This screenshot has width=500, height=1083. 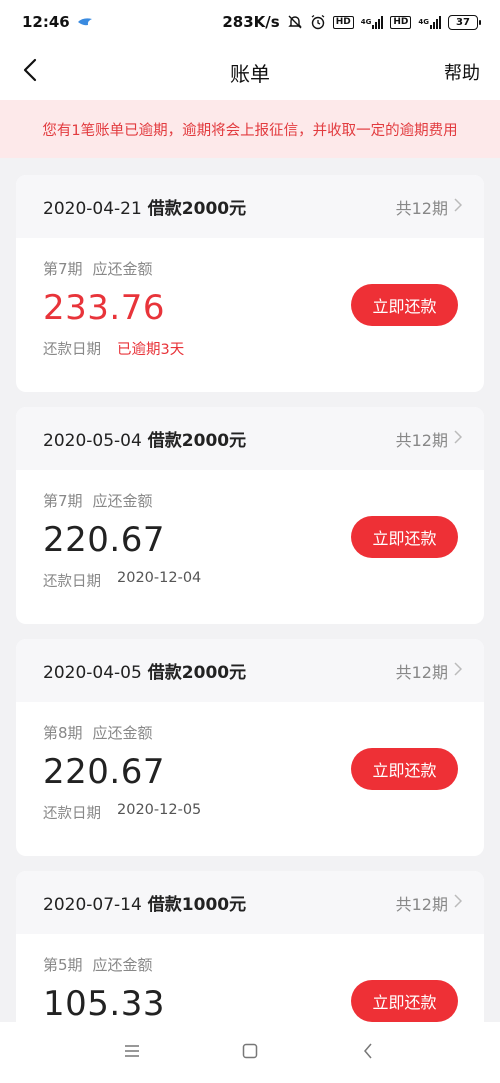 What do you see at coordinates (429, 22) in the screenshot?
I see `signal-icon-2: 4G` at bounding box center [429, 22].